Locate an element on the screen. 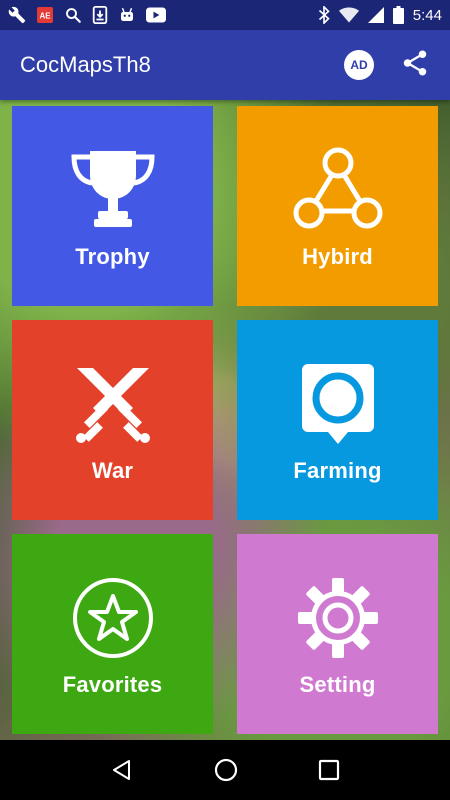 The image size is (450, 800). app-actions: AD is located at coordinates (387, 65).